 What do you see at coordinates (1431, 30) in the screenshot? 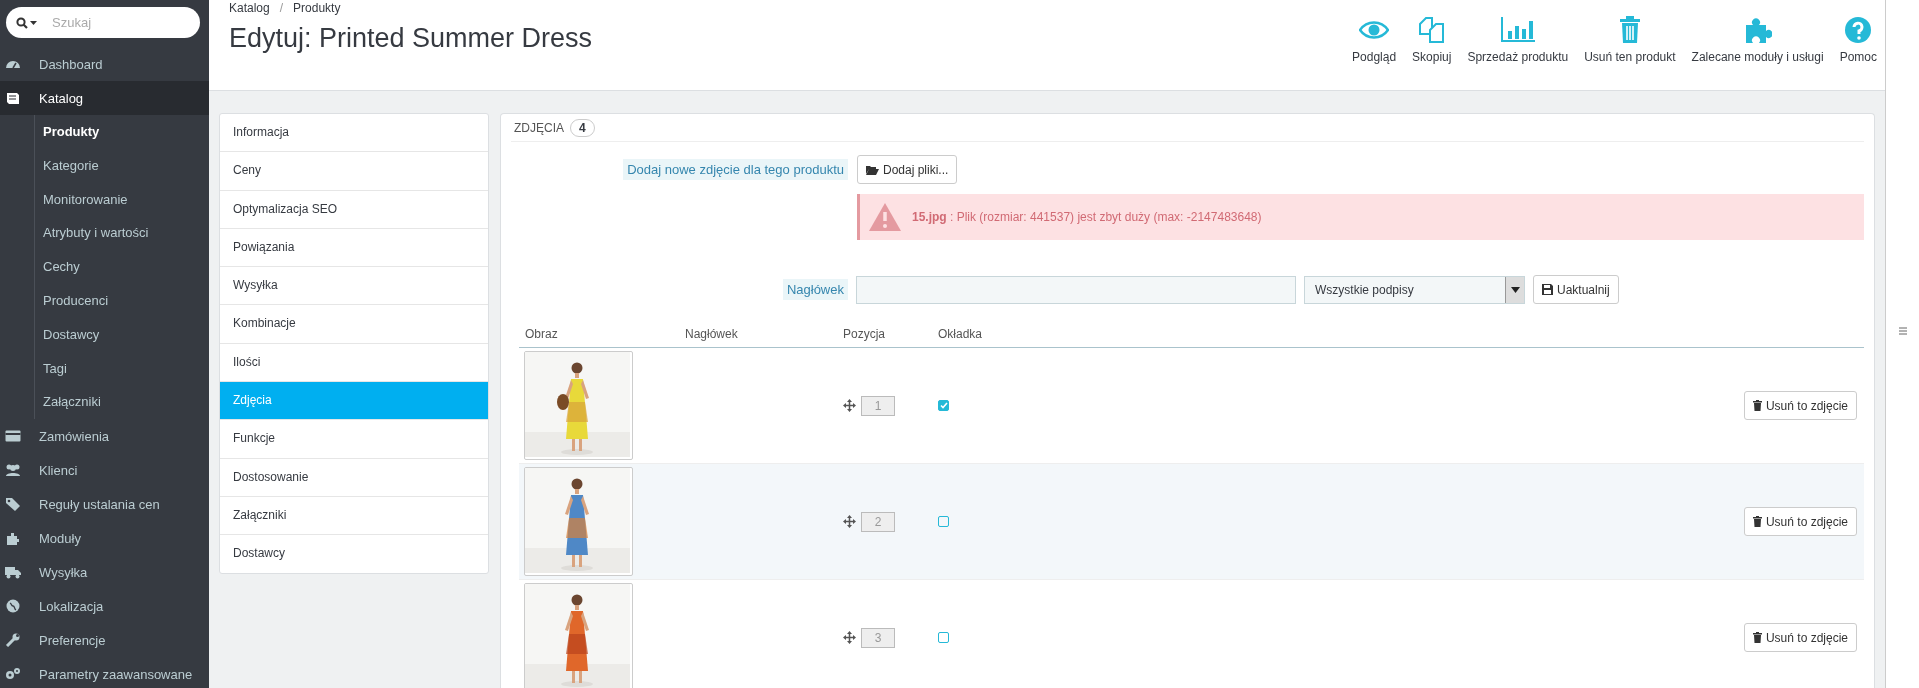
I see `copy-icon` at bounding box center [1431, 30].